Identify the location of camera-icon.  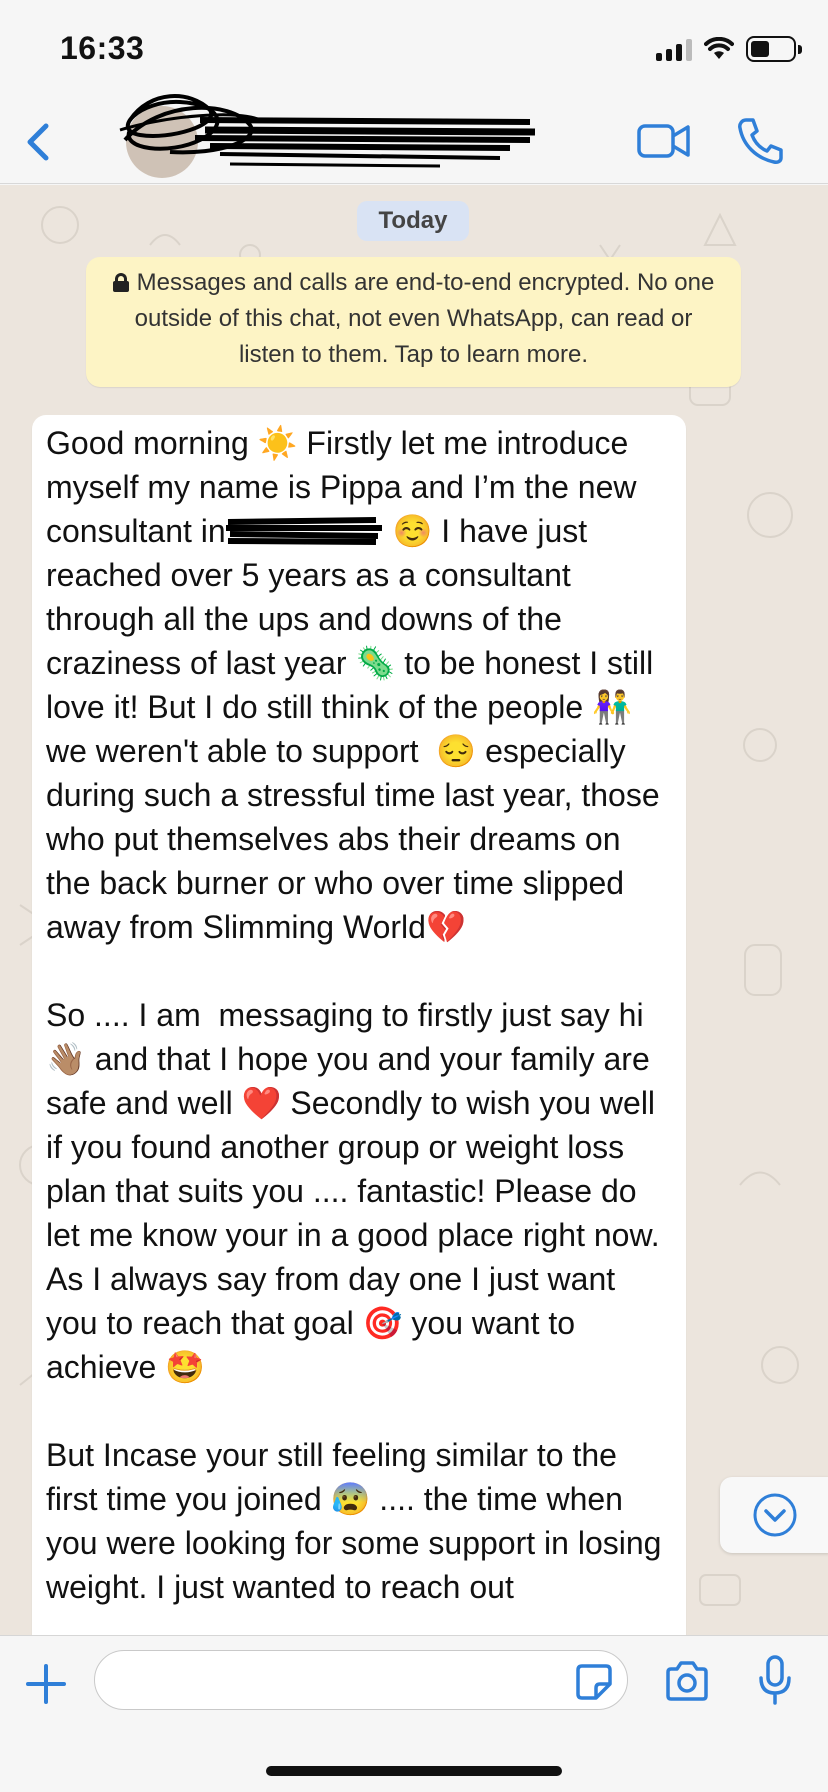
(687, 1681).